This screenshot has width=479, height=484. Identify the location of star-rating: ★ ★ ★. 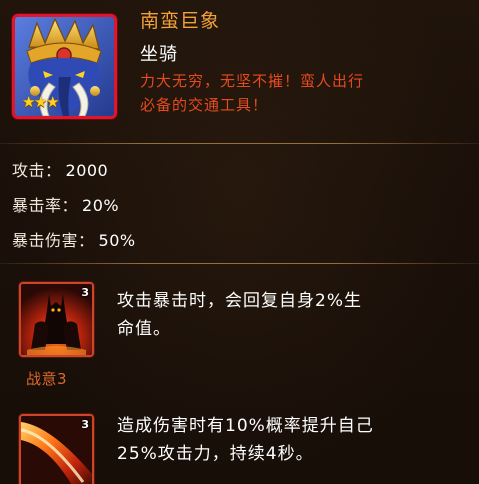
(41, 102).